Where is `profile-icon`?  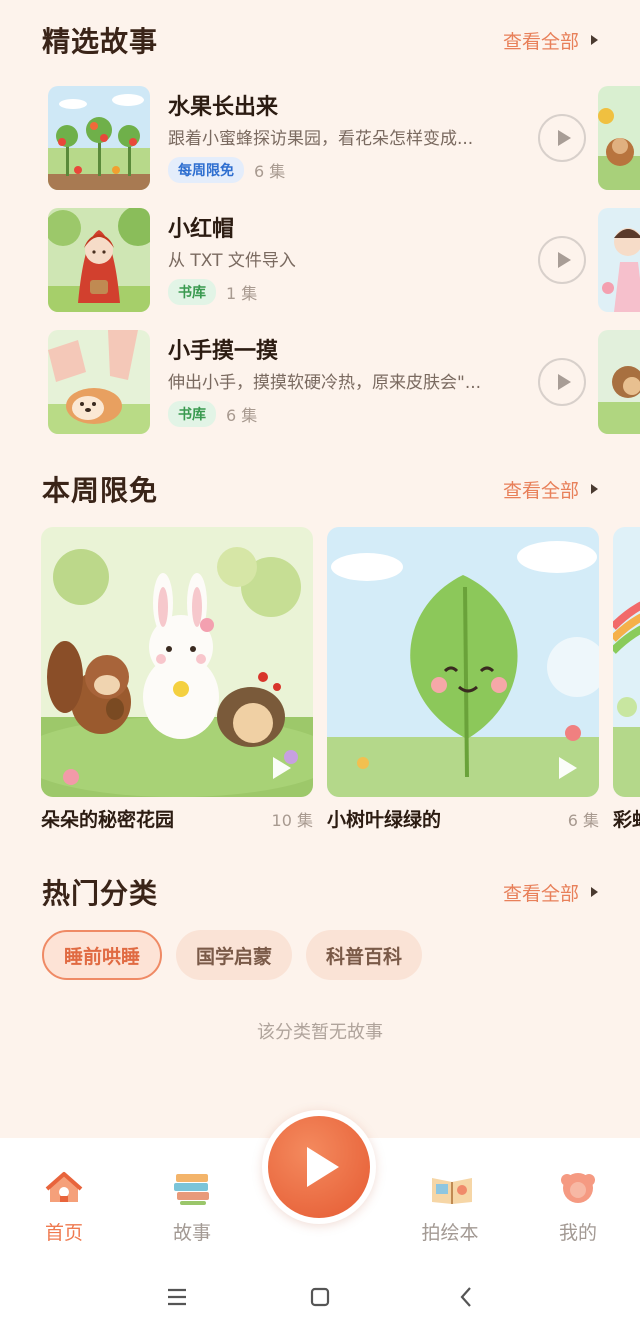
profile-icon is located at coordinates (578, 1188).